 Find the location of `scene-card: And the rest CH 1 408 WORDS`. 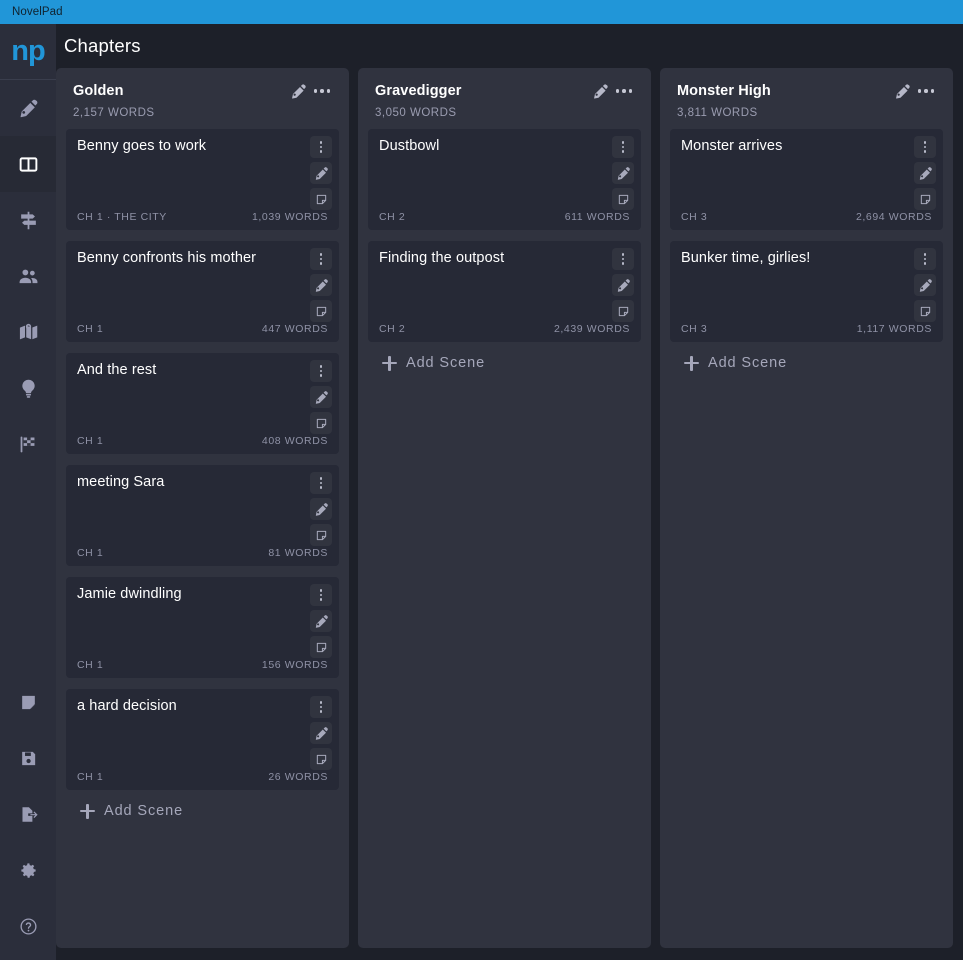

scene-card: And the rest CH 1 408 WORDS is located at coordinates (202, 403).